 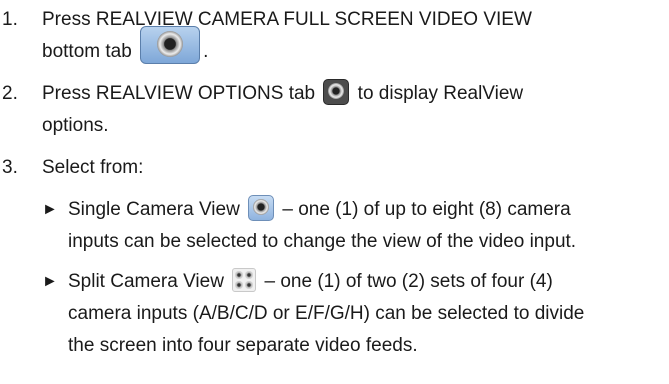 What do you see at coordinates (334, 168) in the screenshot?
I see `step-3: 3. Select from:` at bounding box center [334, 168].